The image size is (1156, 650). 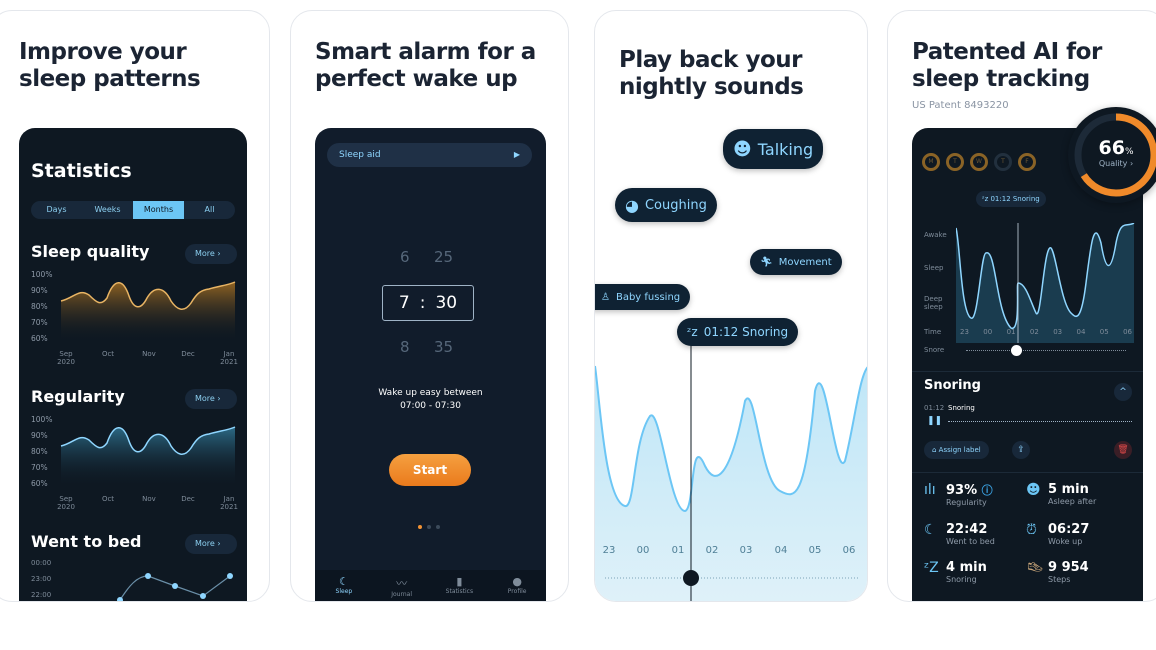 I want to click on y-tick: 60%, so click(x=39, y=483).